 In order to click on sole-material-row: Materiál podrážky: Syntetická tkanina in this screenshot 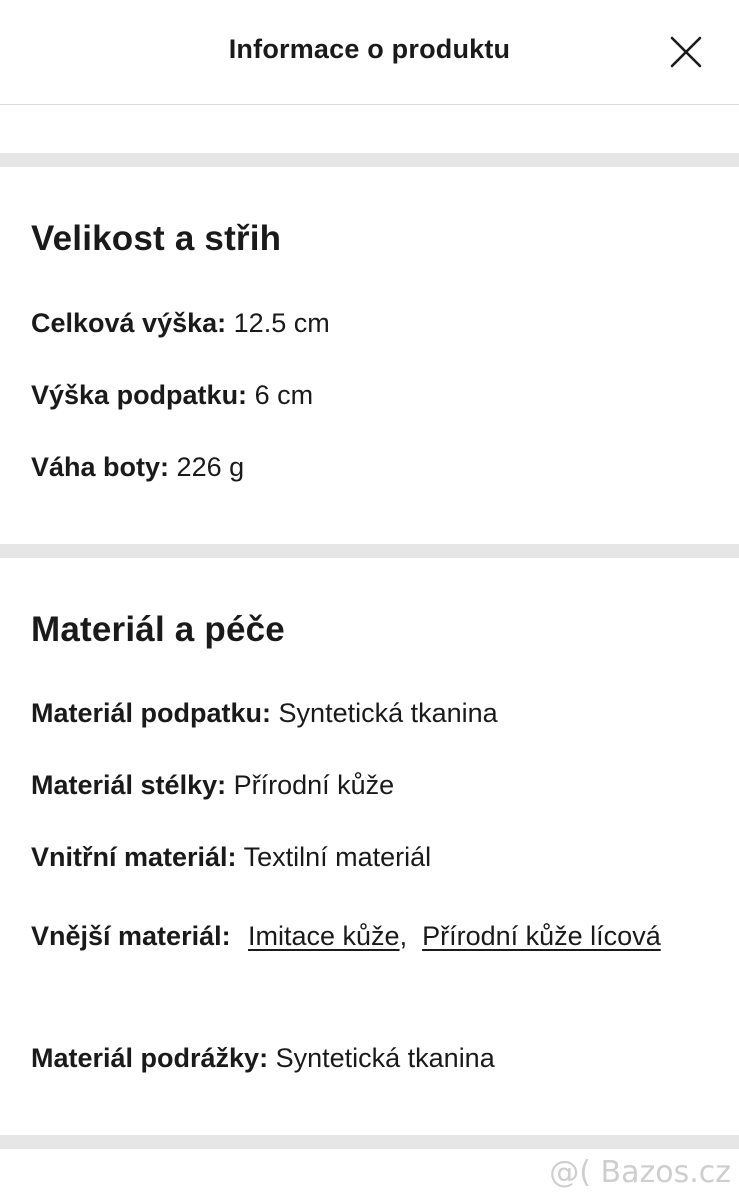, I will do `click(263, 1058)`.